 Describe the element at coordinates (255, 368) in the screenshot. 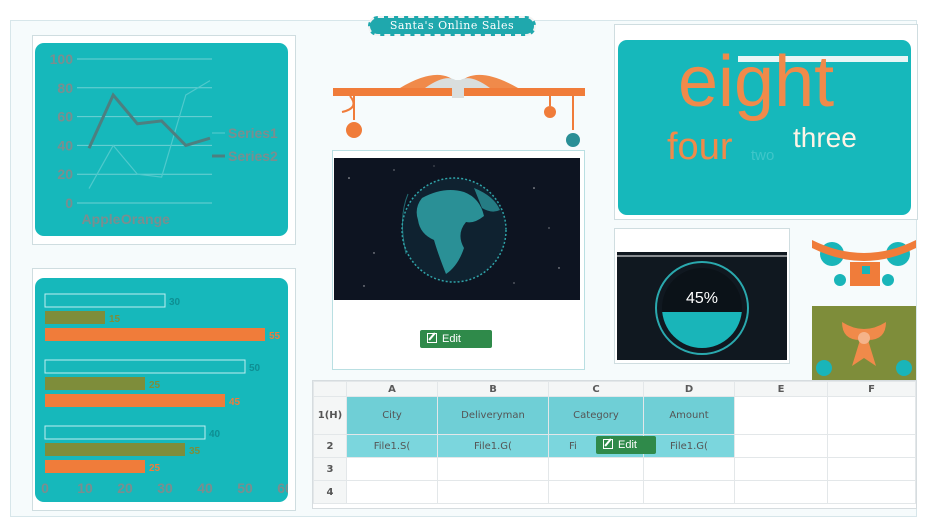

I see `bar-value-label: 50` at that location.